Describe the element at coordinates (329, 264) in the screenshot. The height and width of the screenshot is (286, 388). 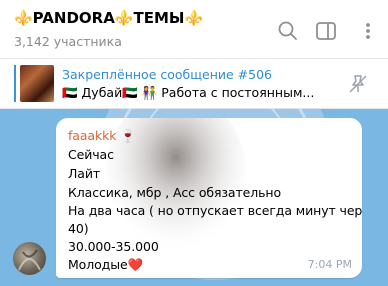
I see `message-time: 7:04 PM` at that location.